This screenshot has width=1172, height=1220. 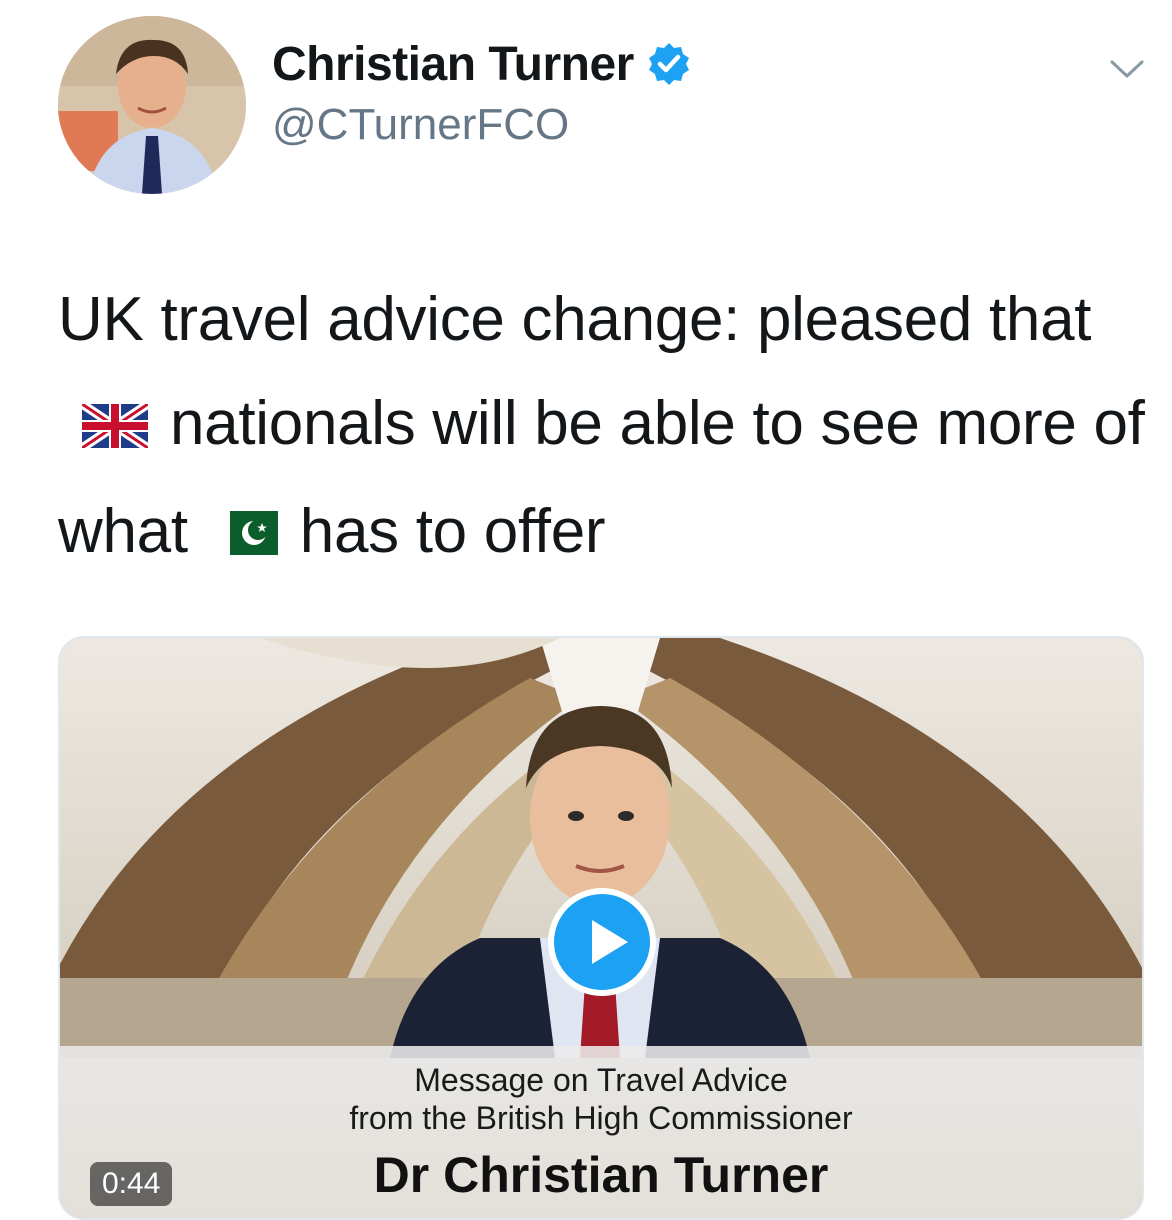 What do you see at coordinates (669, 64) in the screenshot?
I see `verified-badge-icon` at bounding box center [669, 64].